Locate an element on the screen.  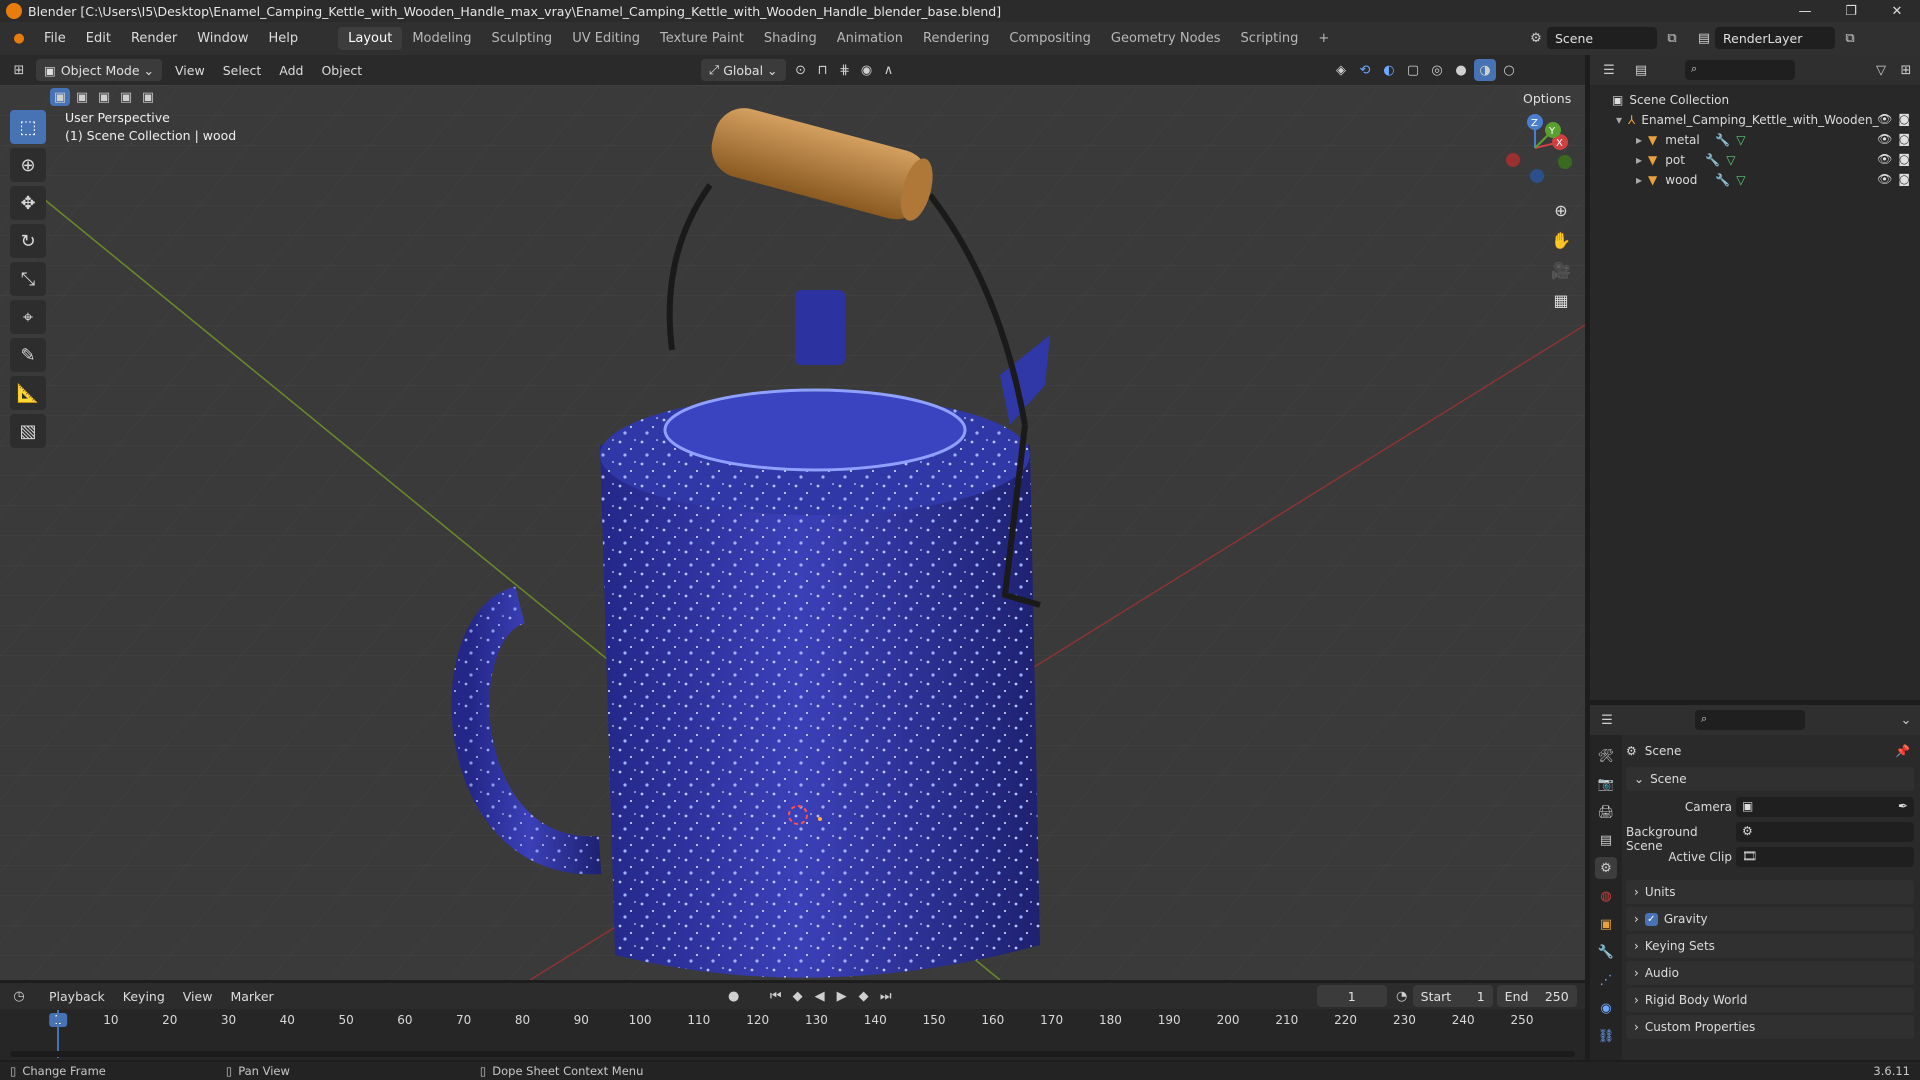
rigid-body-world-section-header: › Rigid Body World is located at coordinates (1770, 1000).